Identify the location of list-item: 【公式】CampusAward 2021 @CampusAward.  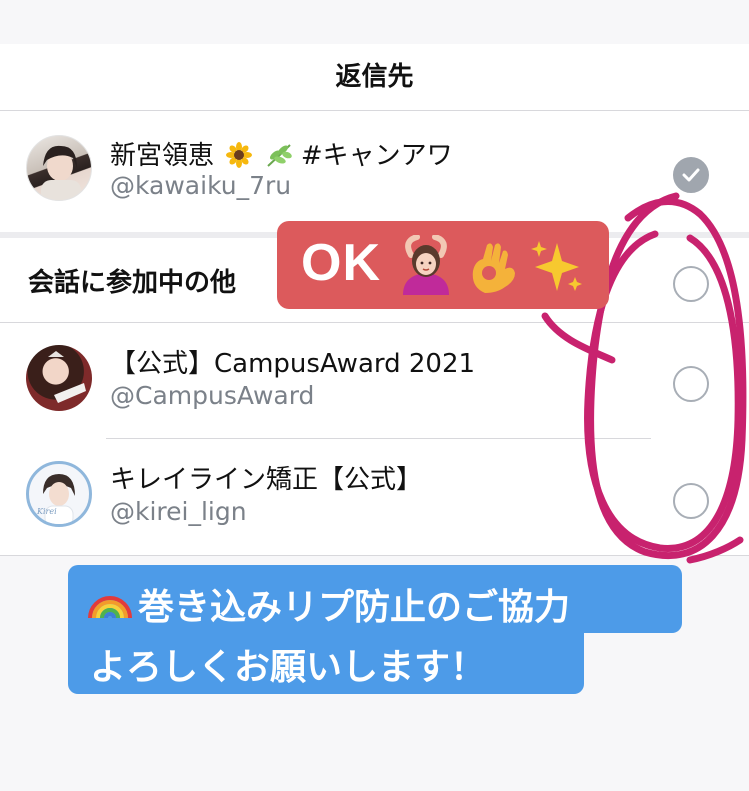
(374, 380).